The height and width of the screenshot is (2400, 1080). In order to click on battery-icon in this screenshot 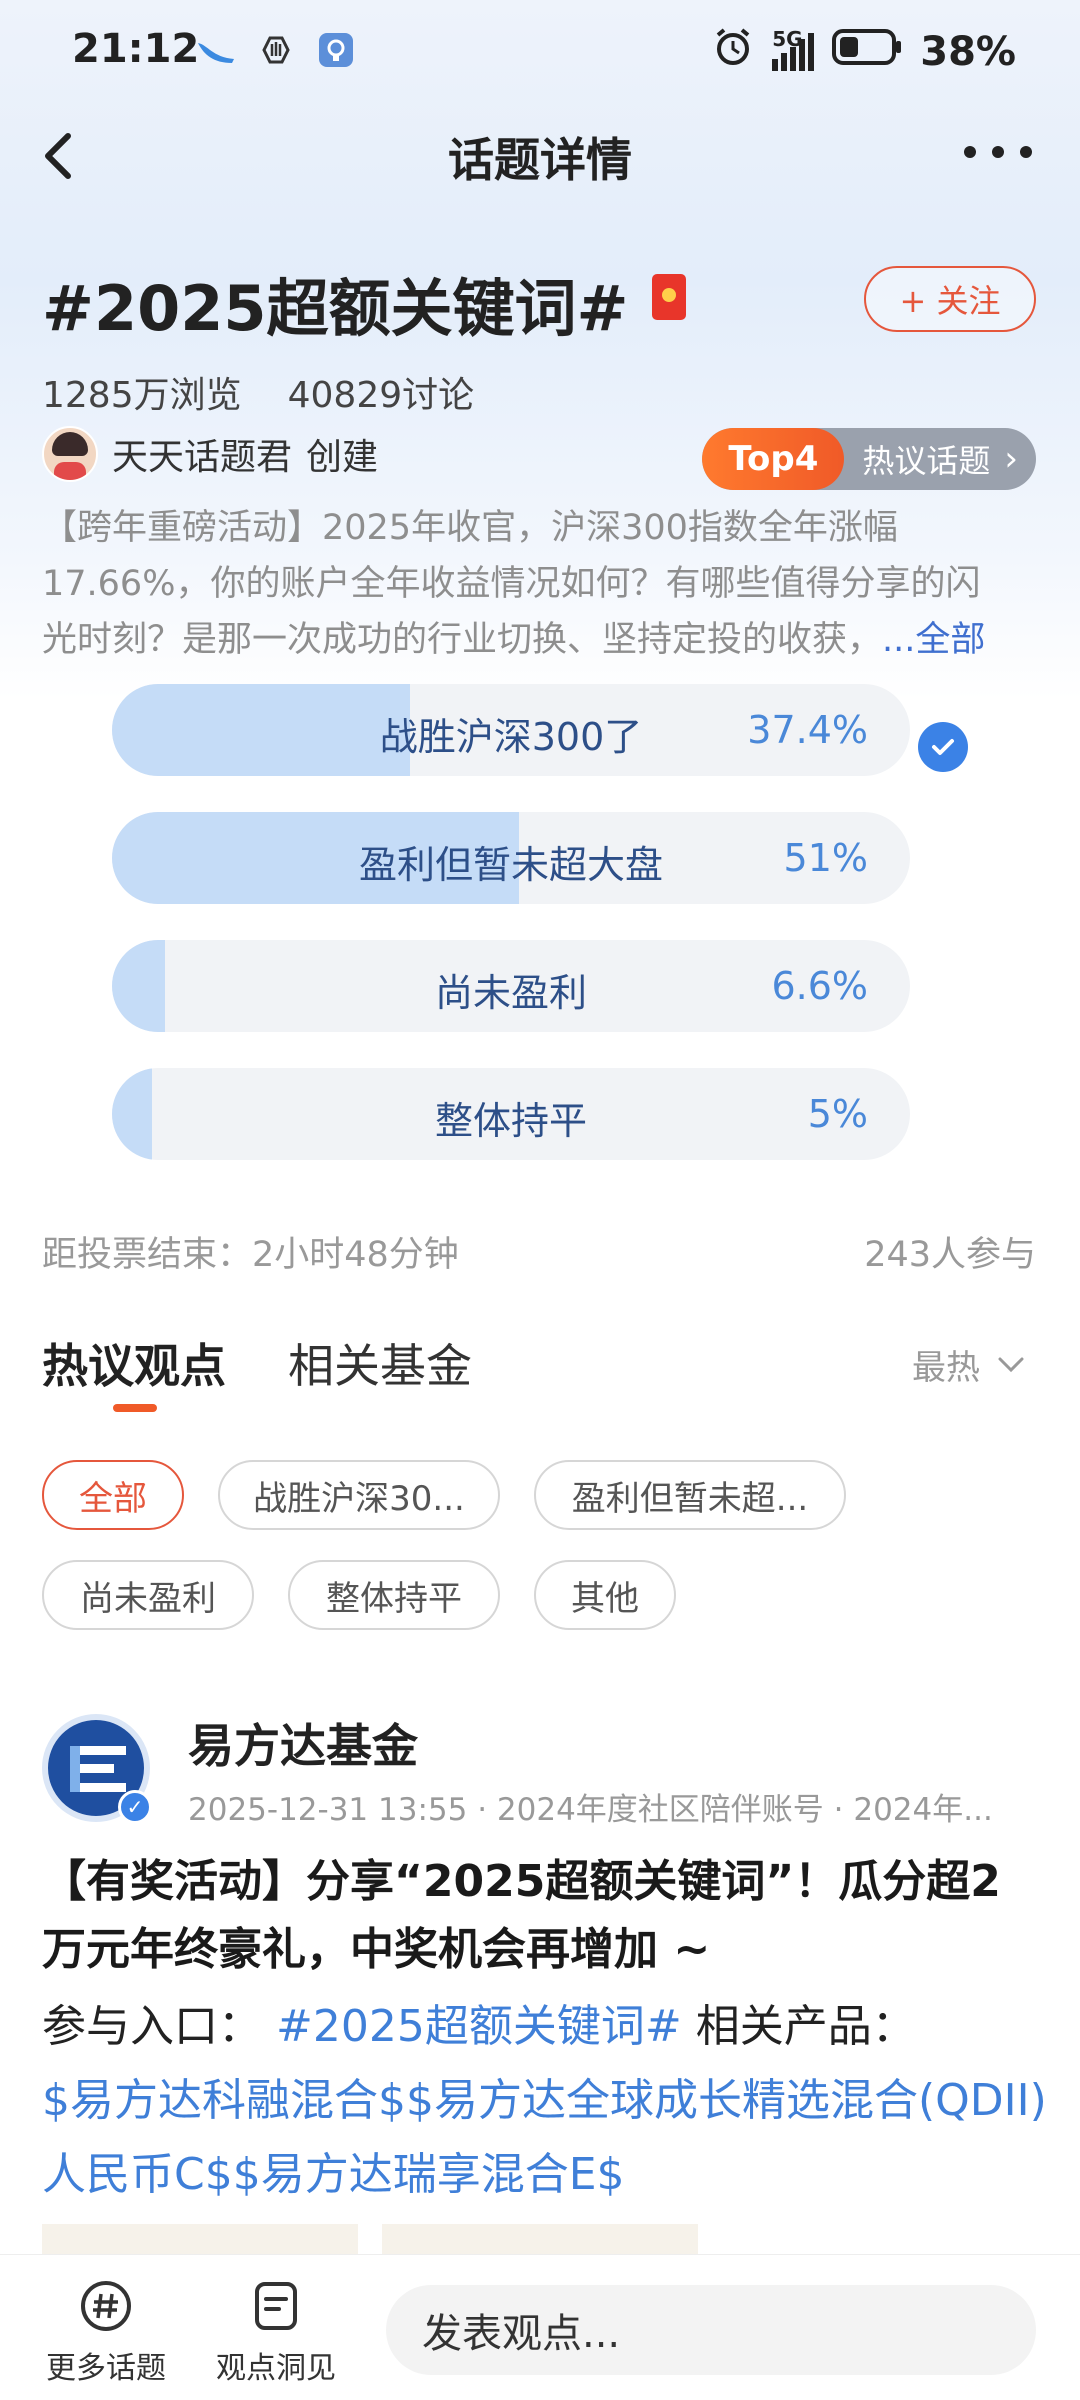, I will do `click(867, 52)`.